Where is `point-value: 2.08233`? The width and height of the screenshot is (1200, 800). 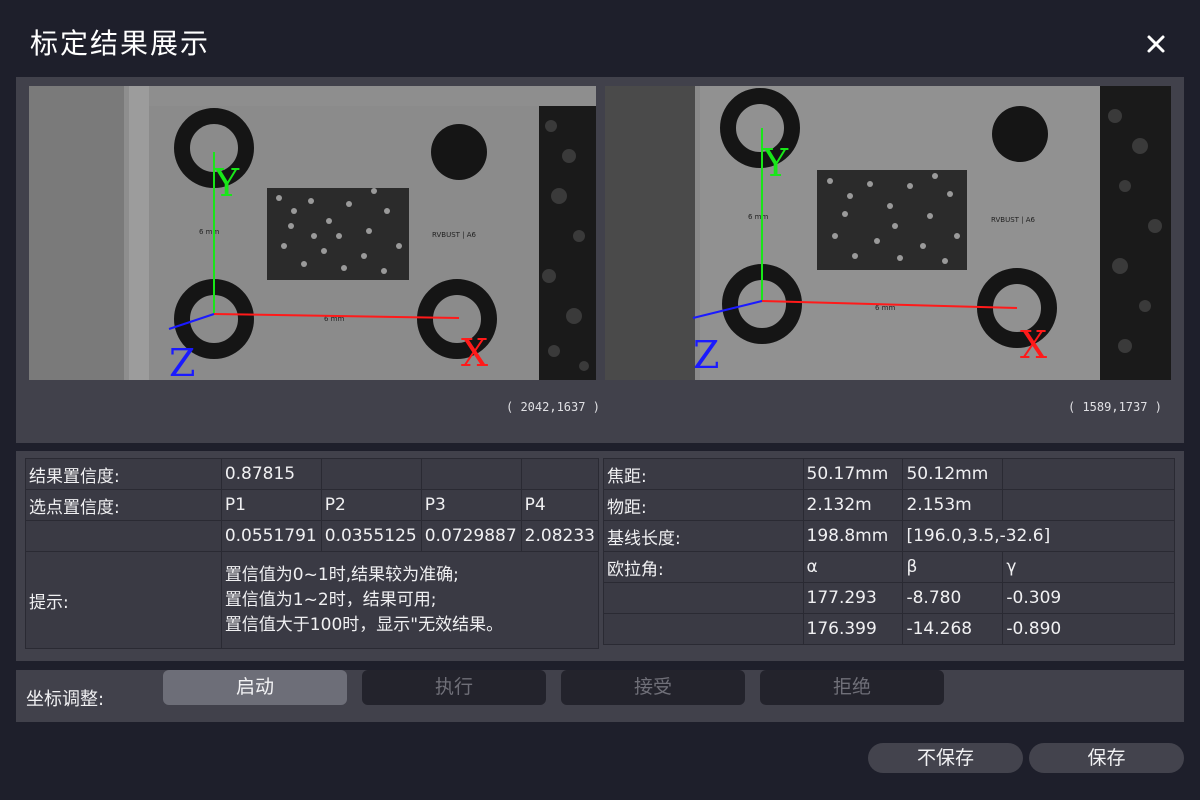
point-value: 2.08233 is located at coordinates (560, 536).